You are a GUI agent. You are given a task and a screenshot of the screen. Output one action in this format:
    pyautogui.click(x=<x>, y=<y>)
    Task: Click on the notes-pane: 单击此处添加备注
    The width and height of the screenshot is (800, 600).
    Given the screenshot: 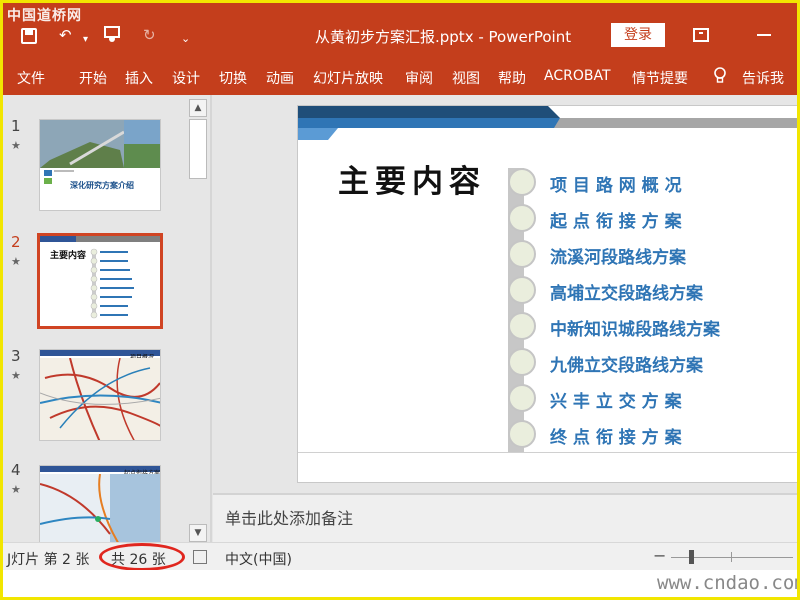 What is the action you would take?
    pyautogui.click(x=505, y=517)
    